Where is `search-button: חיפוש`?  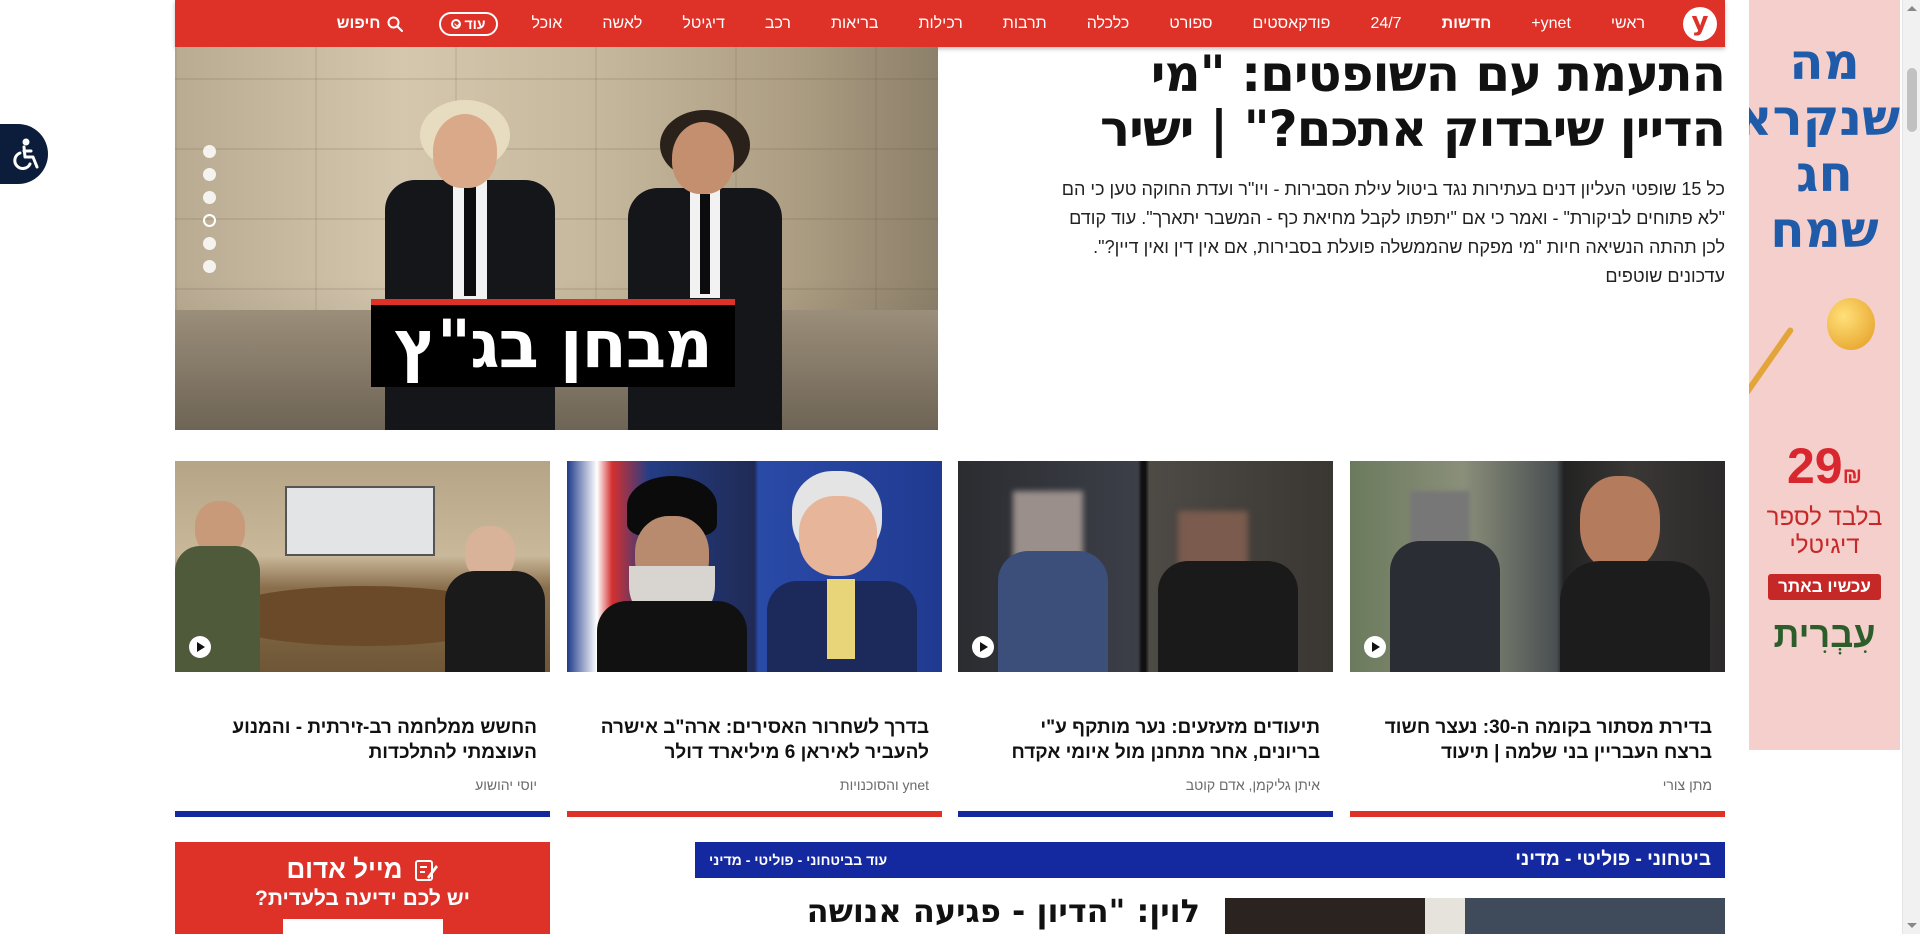
search-button: חיפוש is located at coordinates (370, 24).